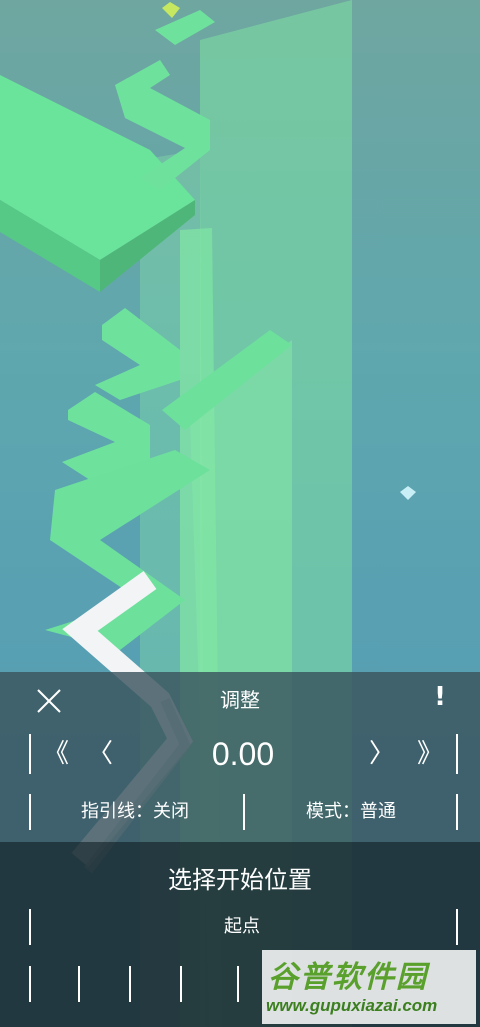  What do you see at coordinates (243, 754) in the screenshot?
I see `offset-value: 0.00` at bounding box center [243, 754].